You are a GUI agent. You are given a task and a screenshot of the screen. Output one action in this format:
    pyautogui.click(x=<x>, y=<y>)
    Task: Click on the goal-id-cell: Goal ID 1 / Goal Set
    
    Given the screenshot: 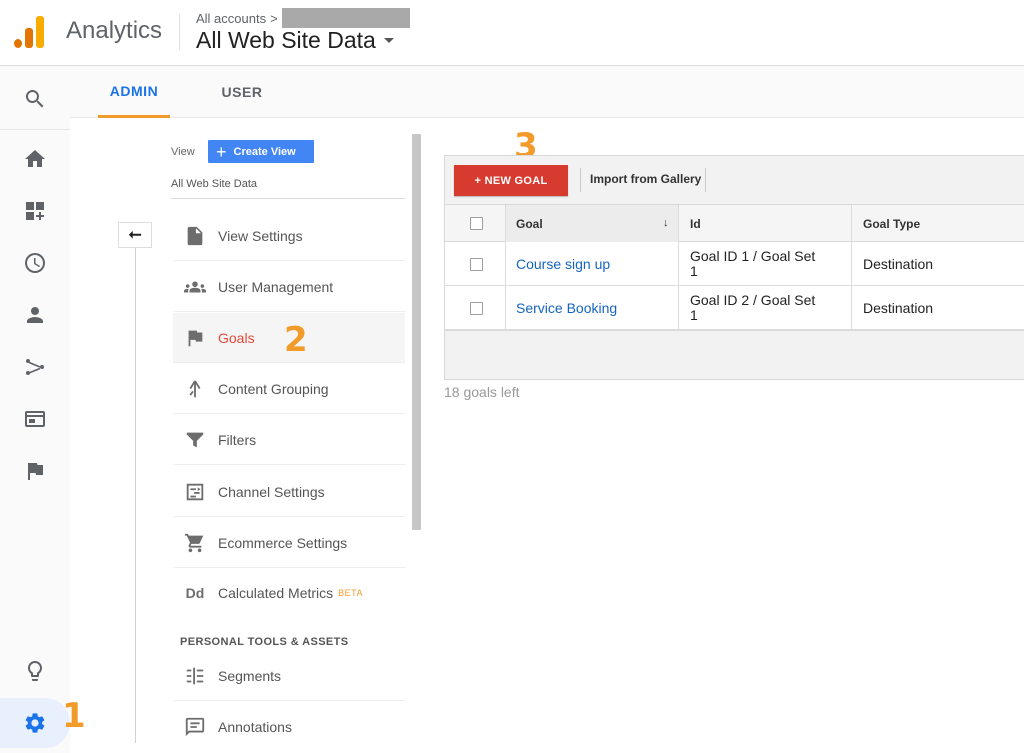 What is the action you would take?
    pyautogui.click(x=753, y=256)
    